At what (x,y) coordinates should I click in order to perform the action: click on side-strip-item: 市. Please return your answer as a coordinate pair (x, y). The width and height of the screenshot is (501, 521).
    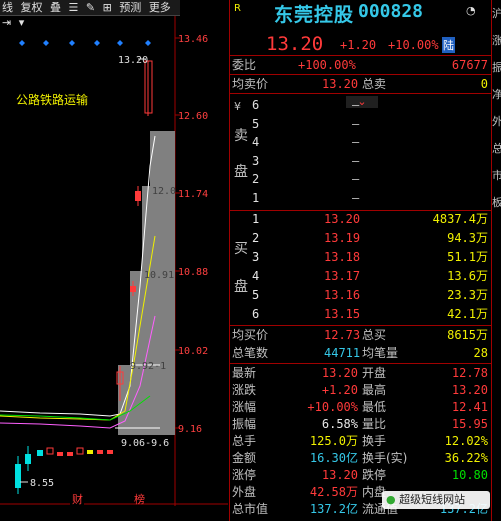
    Looking at the image, I should click on (496, 175).